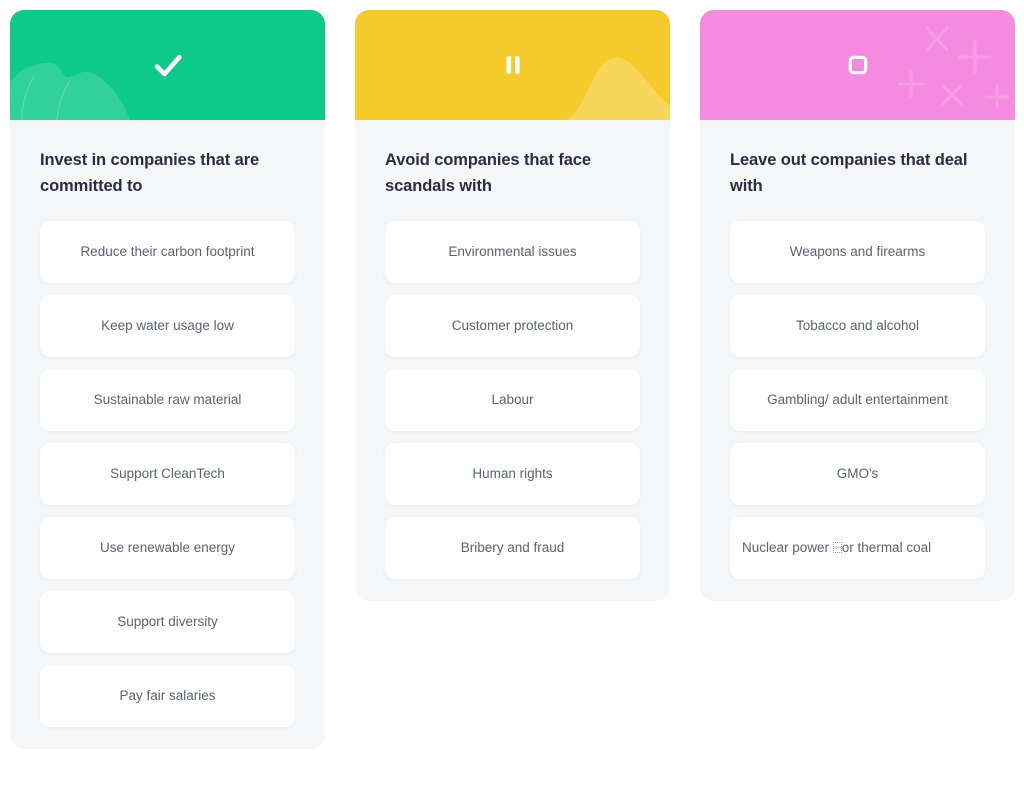 The height and width of the screenshot is (787, 1024). I want to click on list-item-label: Reduce their carbon footprint, so click(167, 252).